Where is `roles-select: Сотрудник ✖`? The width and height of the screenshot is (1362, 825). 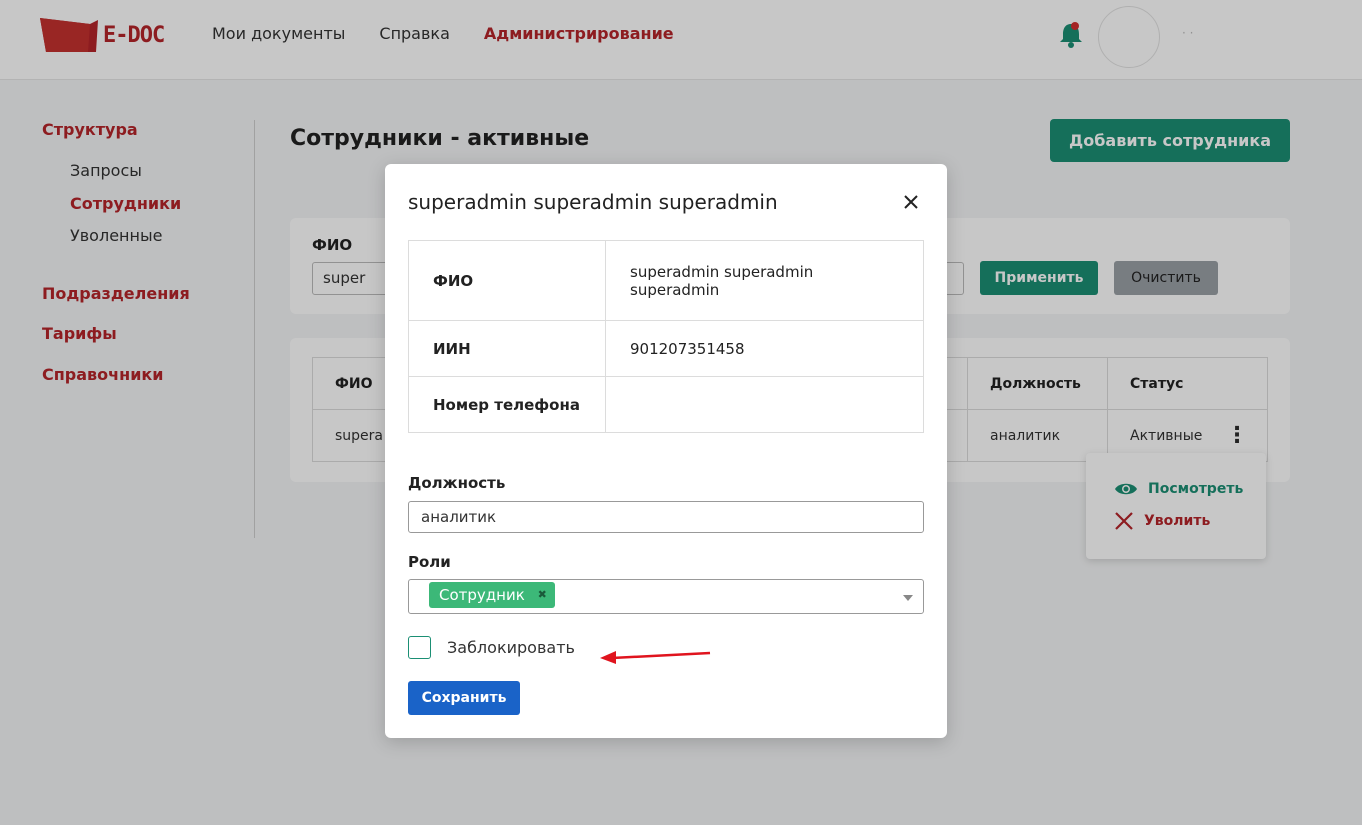
roles-select: Сотрудник ✖ is located at coordinates (666, 596).